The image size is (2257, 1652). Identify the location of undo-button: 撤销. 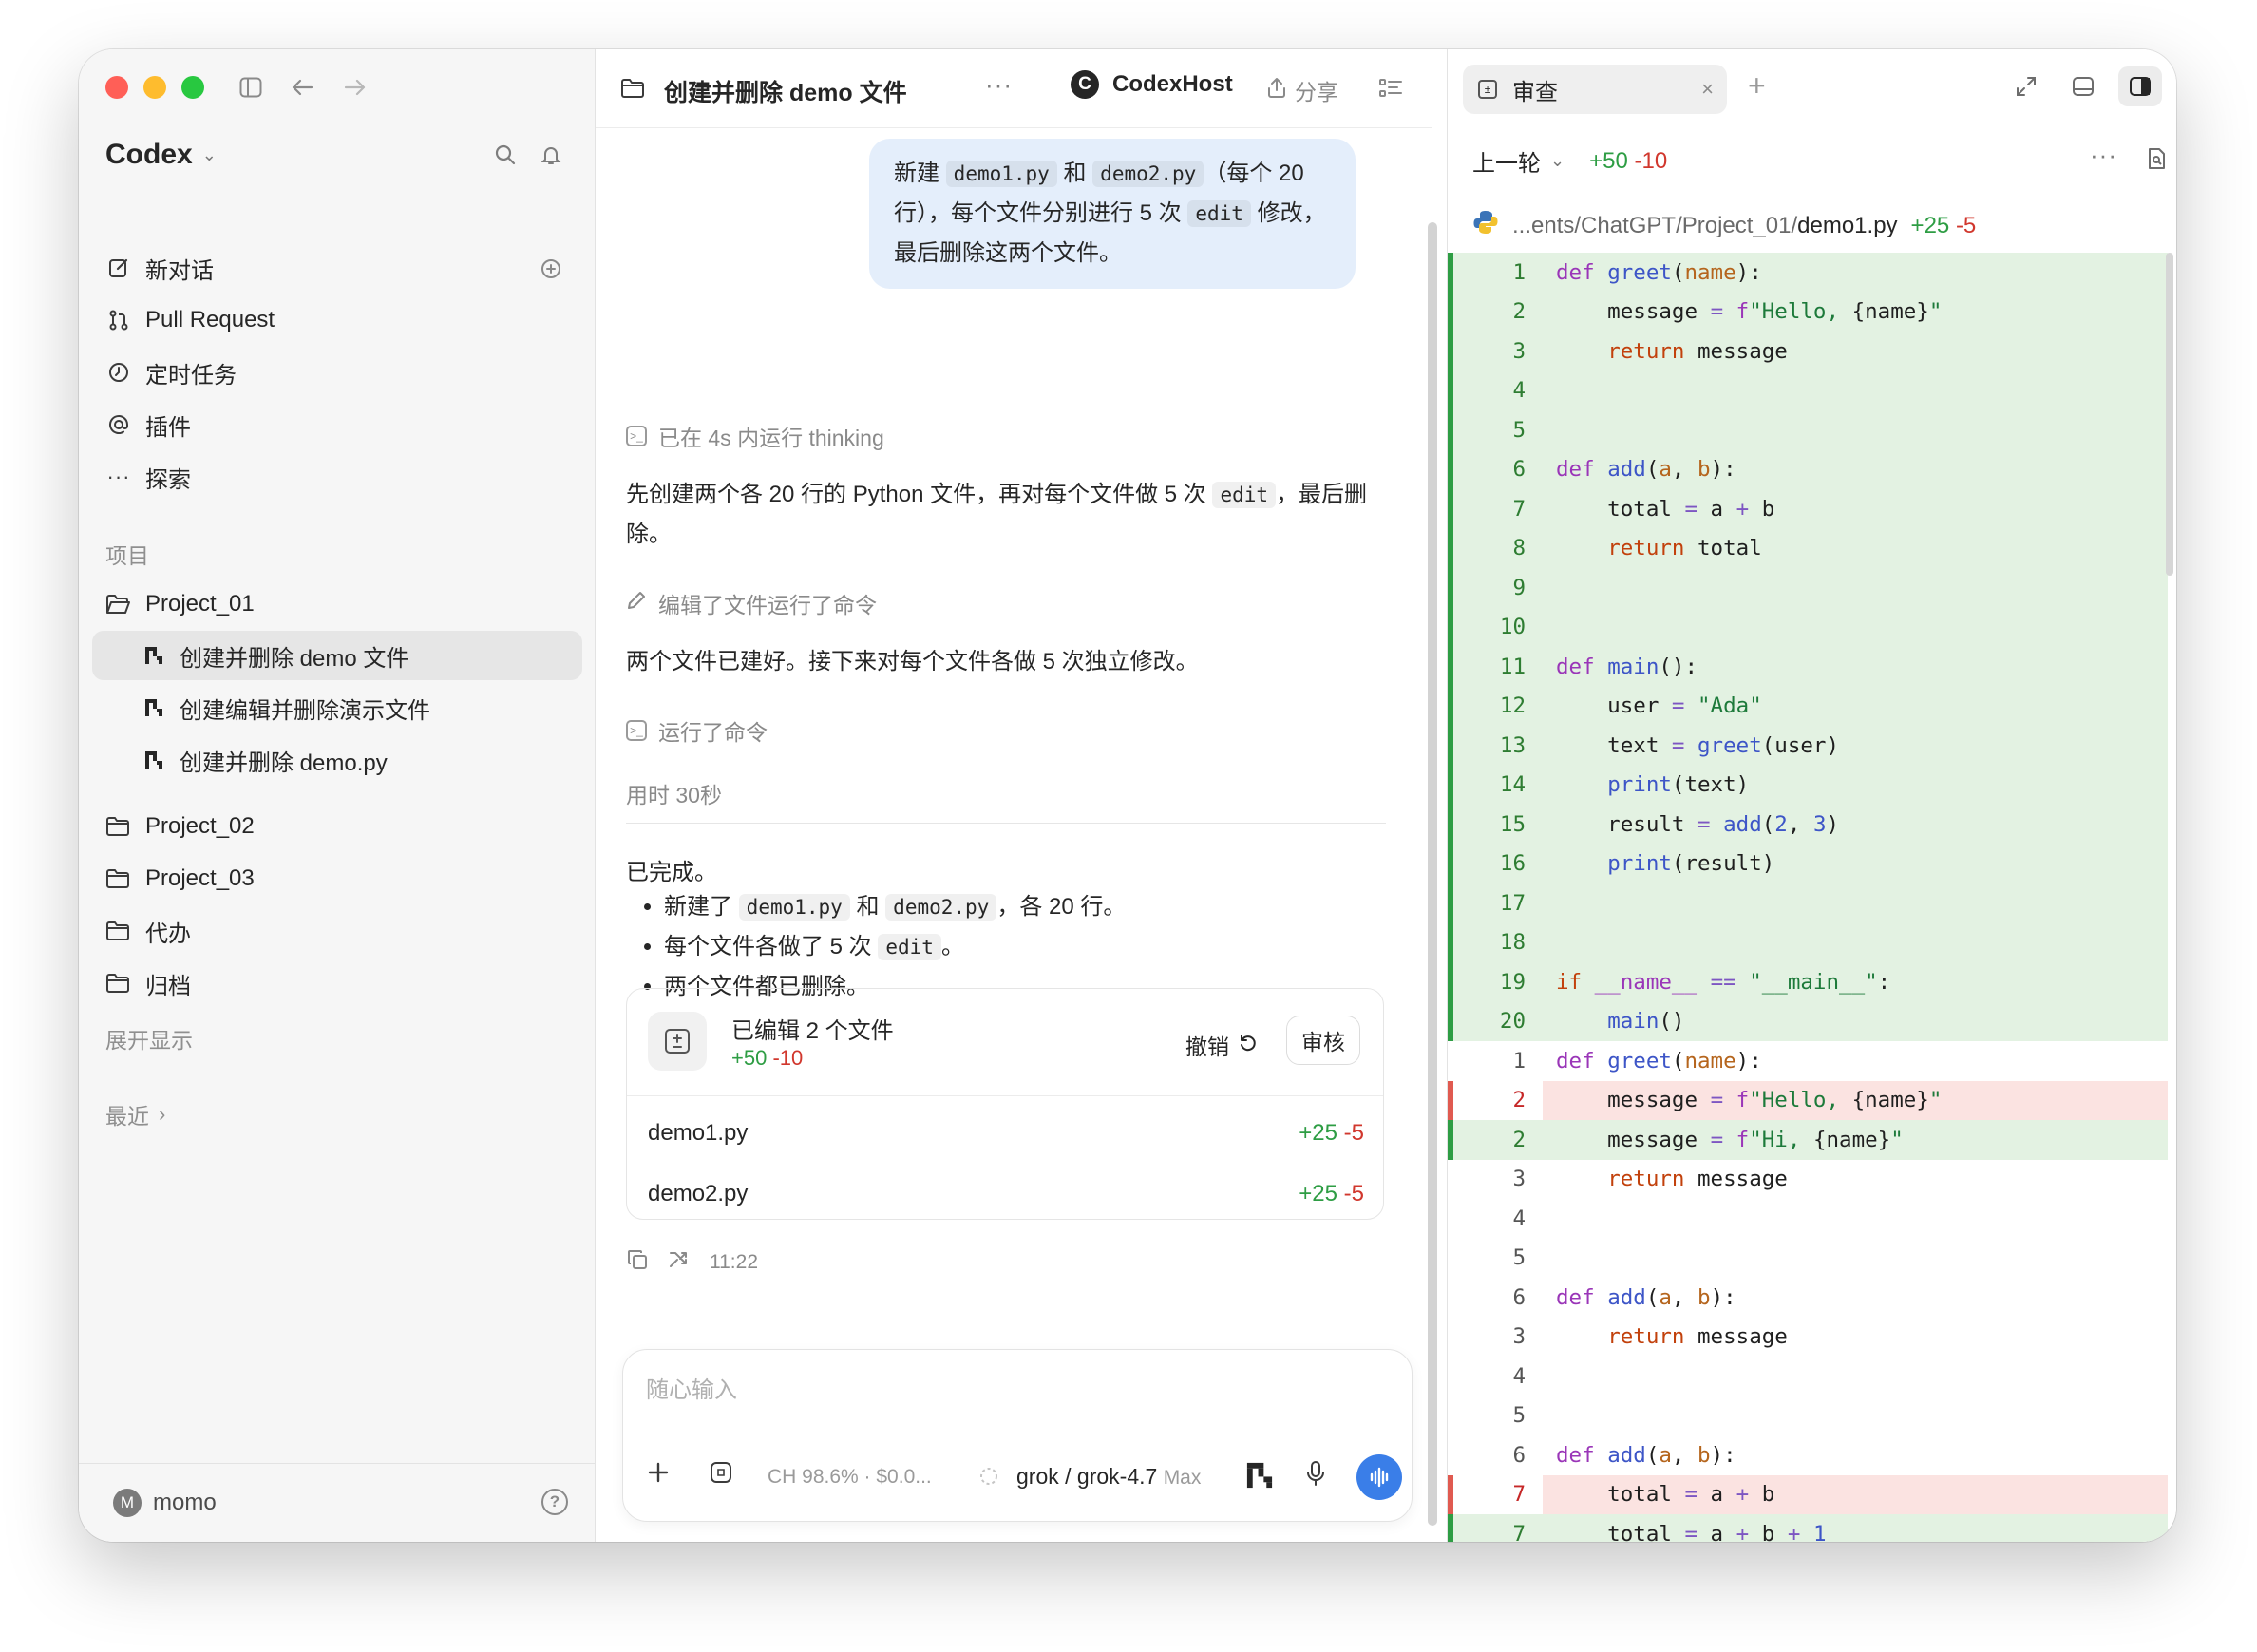
(1221, 1045).